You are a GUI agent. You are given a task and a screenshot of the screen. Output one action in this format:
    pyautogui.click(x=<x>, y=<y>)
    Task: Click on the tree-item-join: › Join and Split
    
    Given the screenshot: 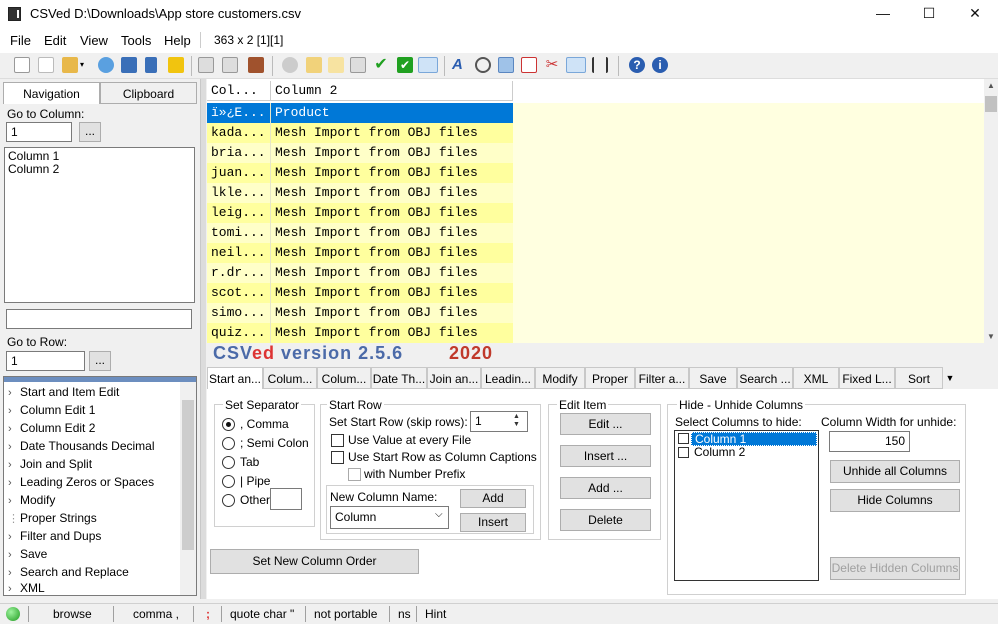 What is the action you would take?
    pyautogui.click(x=50, y=464)
    